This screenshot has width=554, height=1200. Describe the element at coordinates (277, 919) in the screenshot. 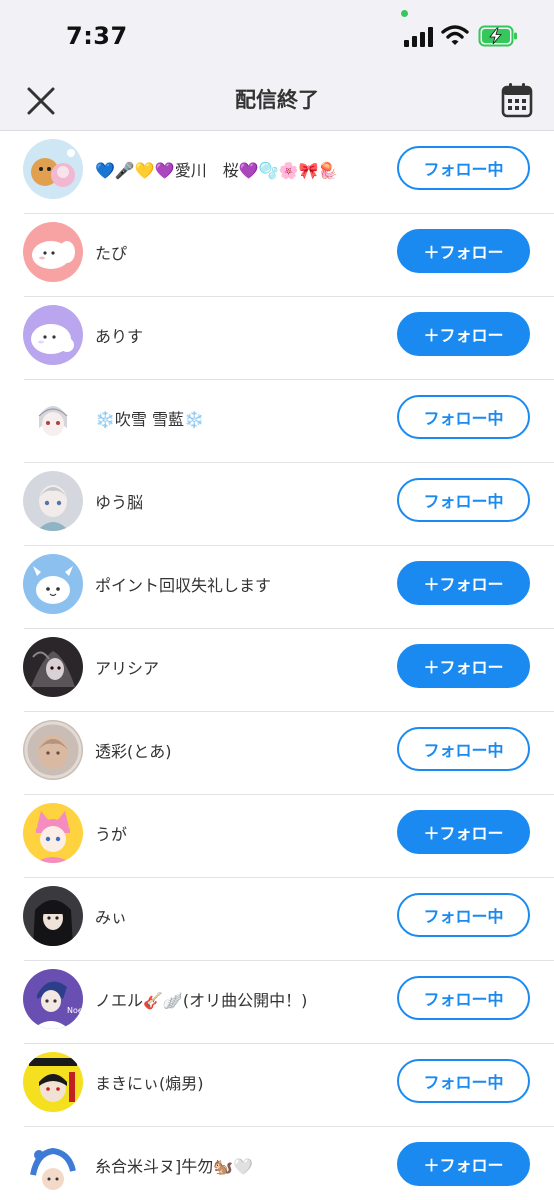

I see `list-item: みぃ フォロー中` at that location.